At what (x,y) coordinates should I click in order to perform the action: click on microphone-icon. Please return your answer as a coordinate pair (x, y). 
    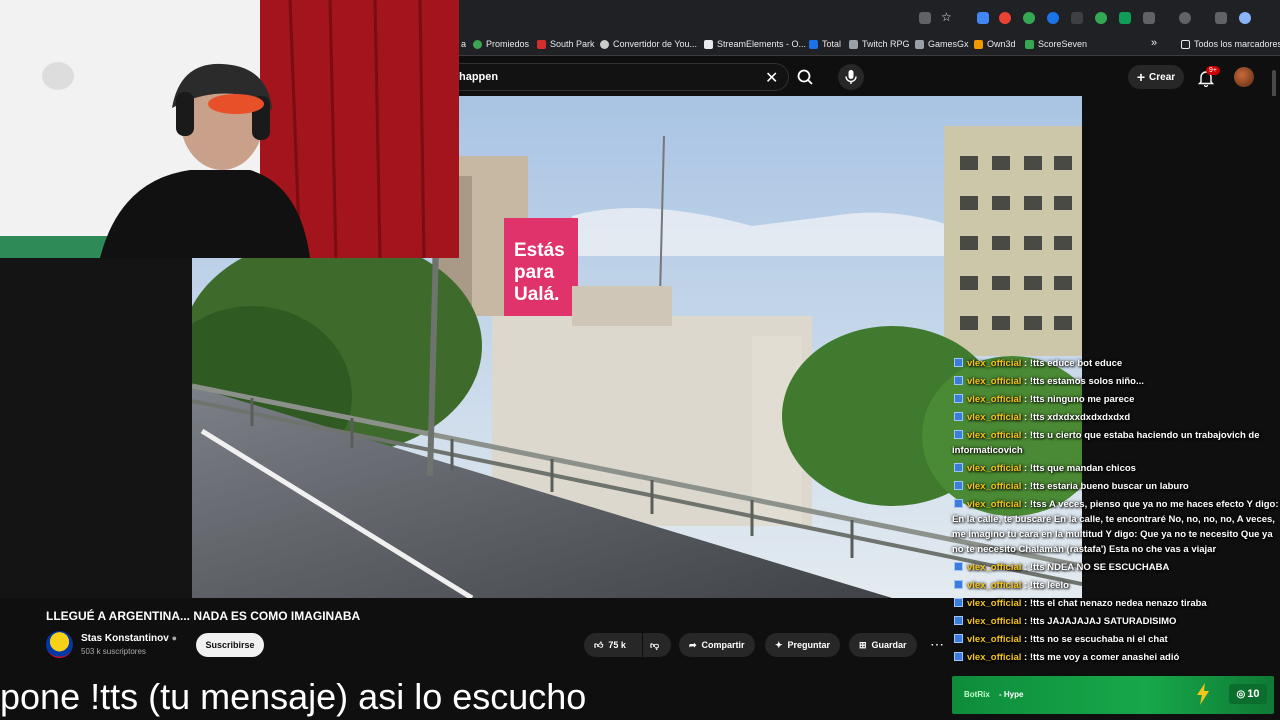
    Looking at the image, I should click on (851, 77).